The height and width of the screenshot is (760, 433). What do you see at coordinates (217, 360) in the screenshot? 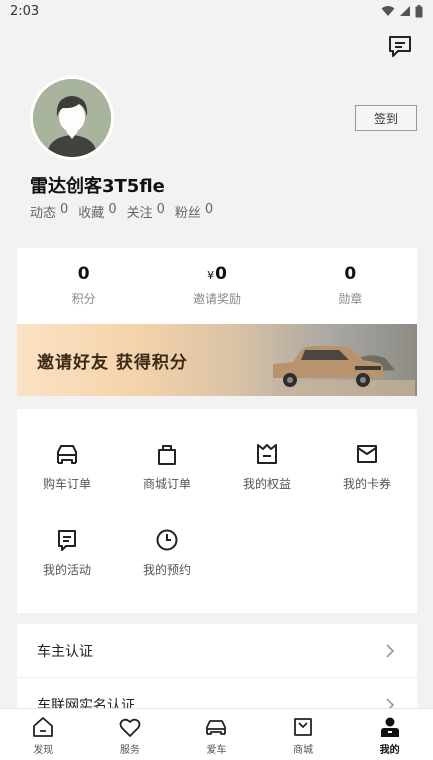
I see `invite-banner: 邀请好友 获得积分` at bounding box center [217, 360].